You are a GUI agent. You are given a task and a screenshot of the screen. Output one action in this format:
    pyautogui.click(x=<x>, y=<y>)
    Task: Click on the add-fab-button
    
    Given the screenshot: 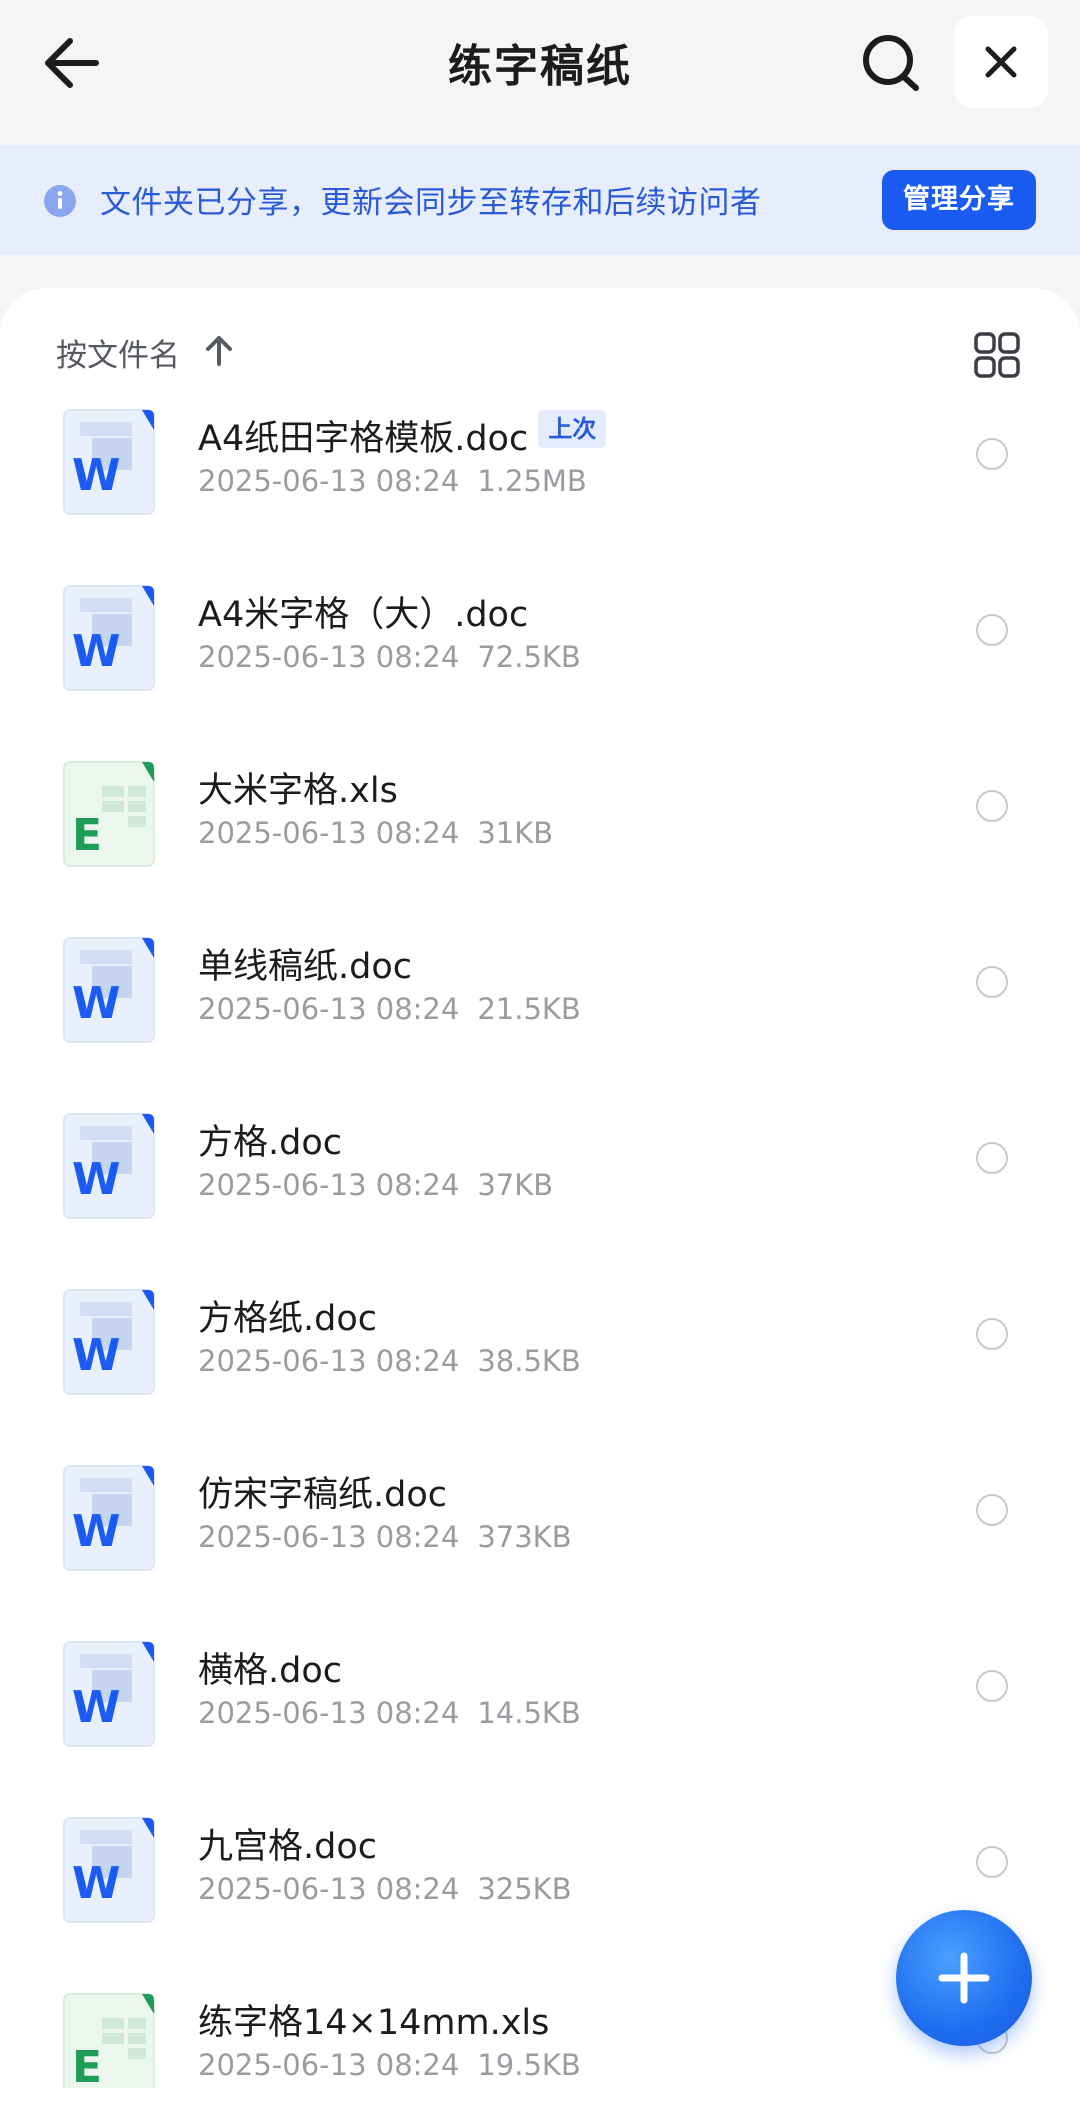 What is the action you would take?
    pyautogui.click(x=964, y=1978)
    